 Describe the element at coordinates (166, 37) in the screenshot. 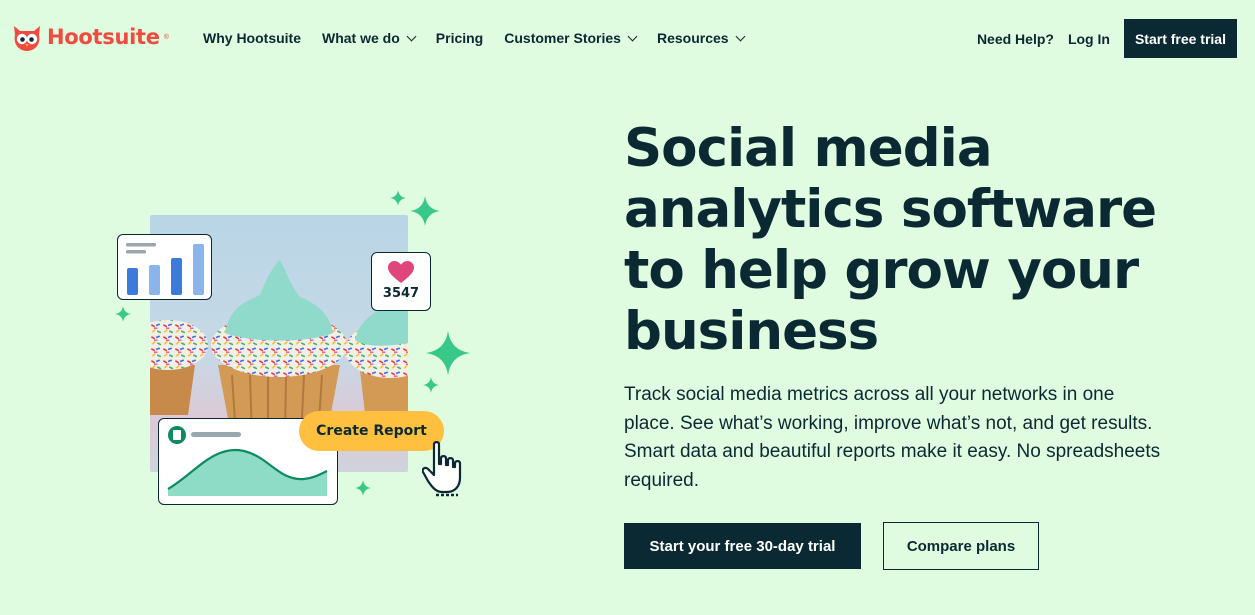

I see `trademark-mark: ®` at that location.